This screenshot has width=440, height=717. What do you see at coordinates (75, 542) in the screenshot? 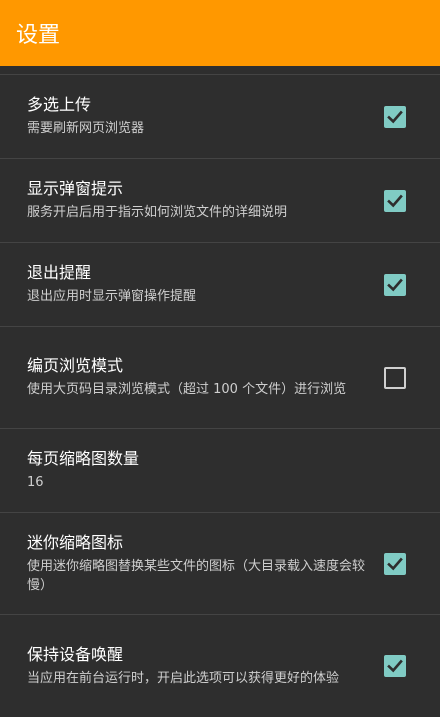
I see `setting-title: 迷你缩略图标` at bounding box center [75, 542].